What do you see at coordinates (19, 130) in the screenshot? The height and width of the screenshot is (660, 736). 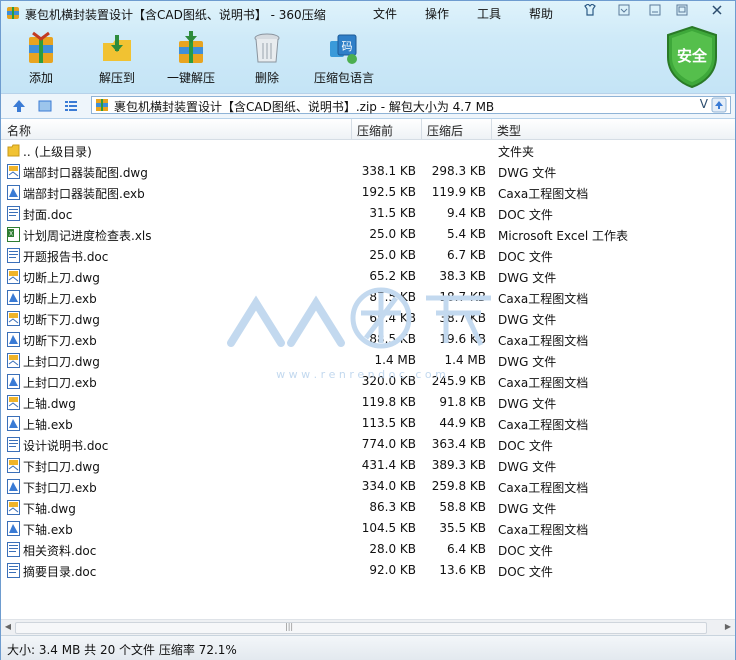 I see `header-name: 名称` at bounding box center [19, 130].